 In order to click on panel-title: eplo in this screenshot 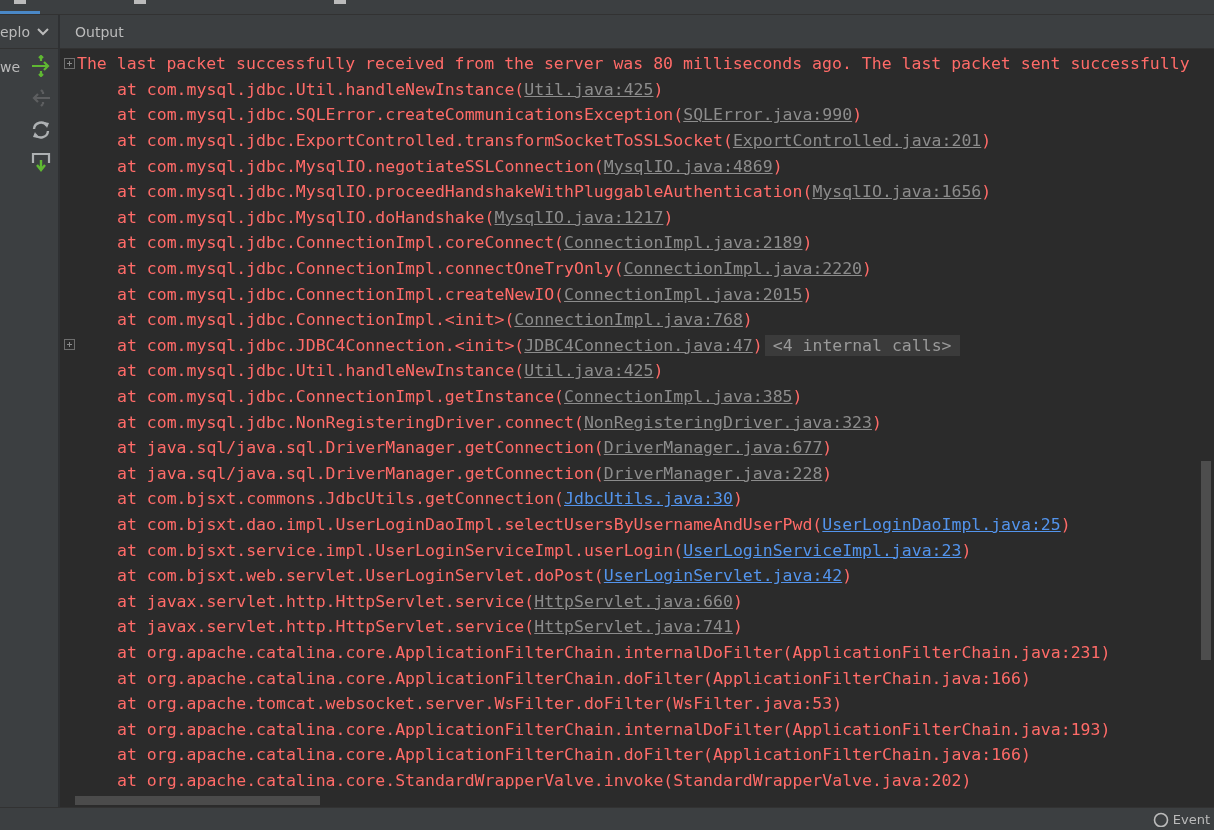, I will do `click(15, 31)`.